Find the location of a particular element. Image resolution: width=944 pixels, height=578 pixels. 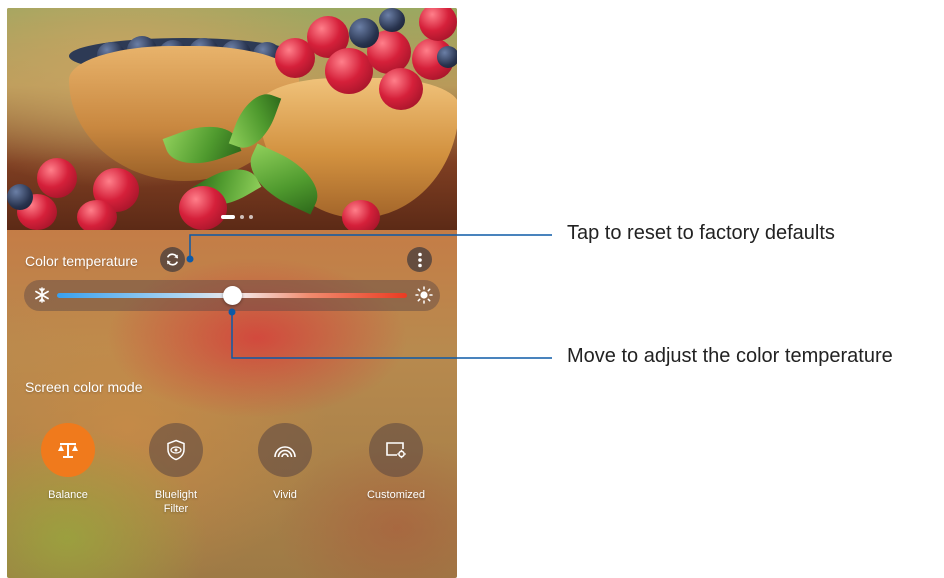

reset-callout-text: Tap to reset to factory defaults is located at coordinates (701, 233).